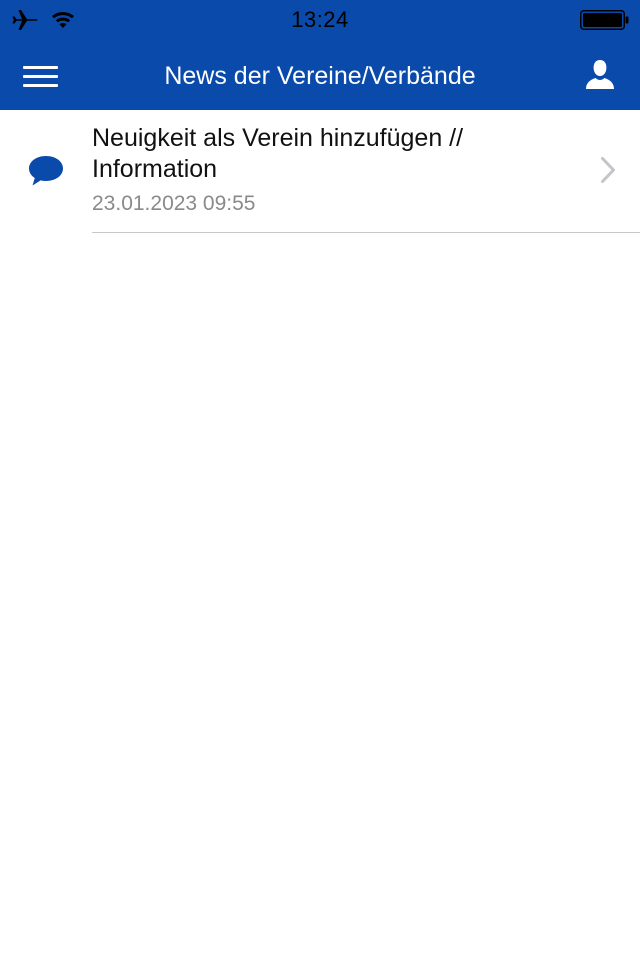 This screenshot has width=640, height=960. I want to click on profile-button, so click(600, 75).